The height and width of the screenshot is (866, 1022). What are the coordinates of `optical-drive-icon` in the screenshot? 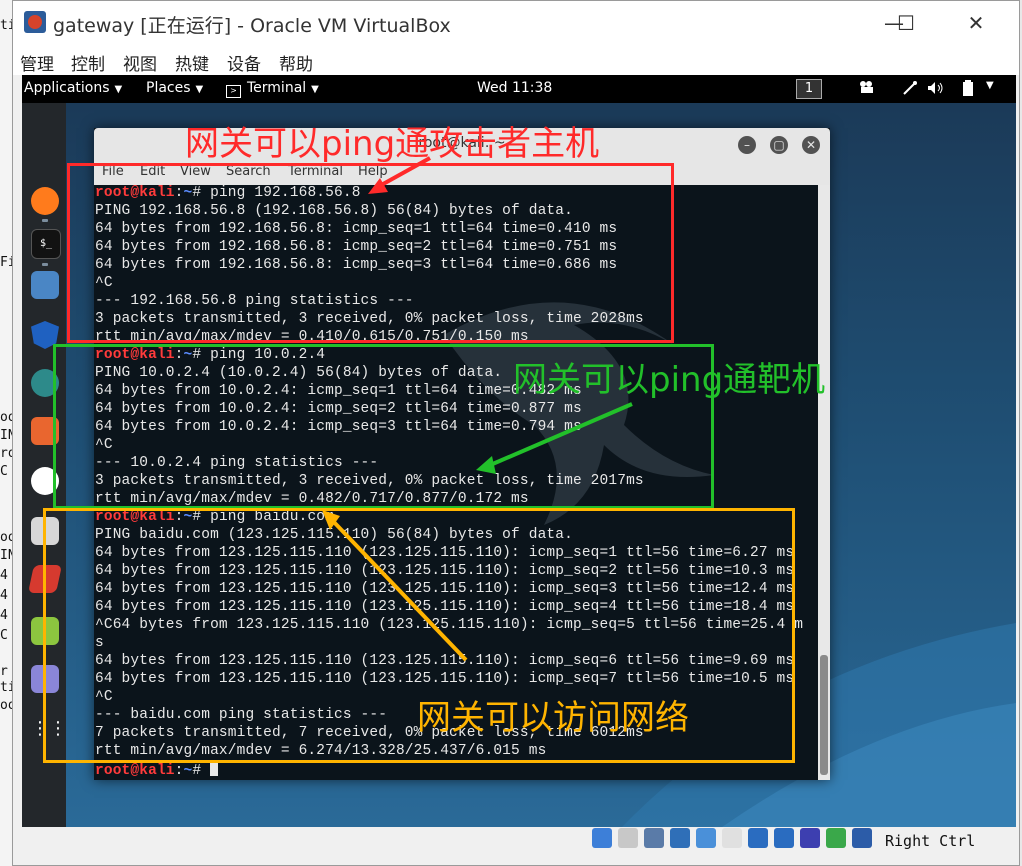 It's located at (628, 838).